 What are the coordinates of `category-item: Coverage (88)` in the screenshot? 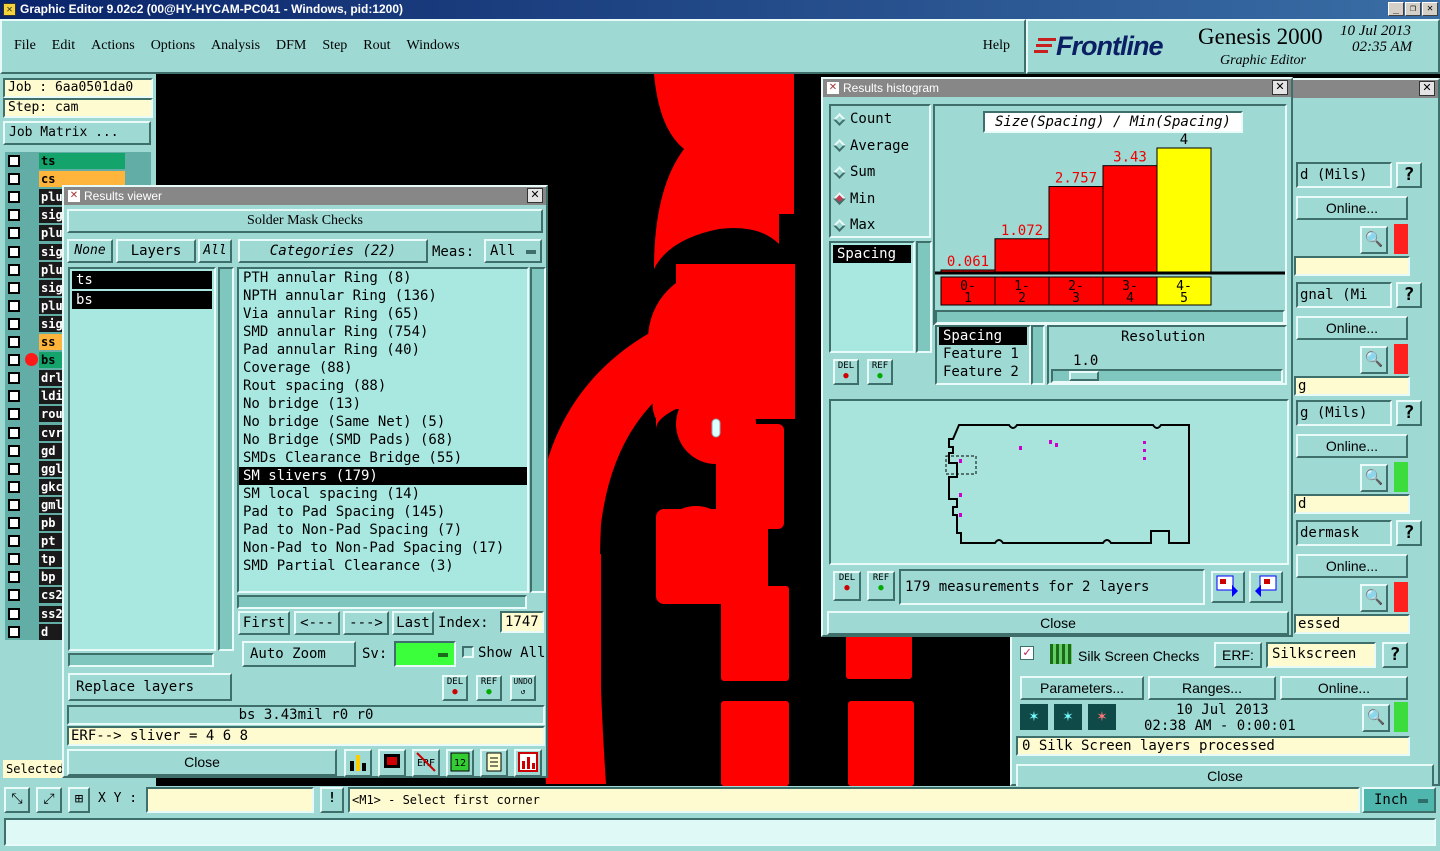 It's located at (383, 368).